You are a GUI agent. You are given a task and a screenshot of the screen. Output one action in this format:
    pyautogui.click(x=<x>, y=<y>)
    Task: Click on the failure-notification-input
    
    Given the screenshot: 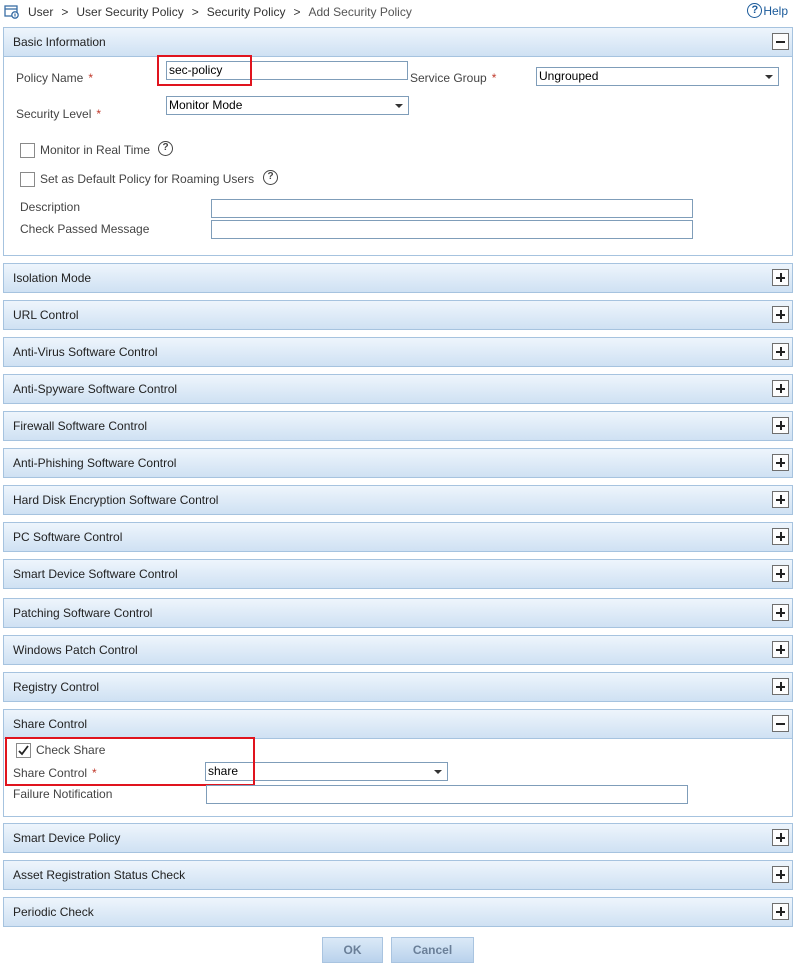 What is the action you would take?
    pyautogui.click(x=447, y=794)
    